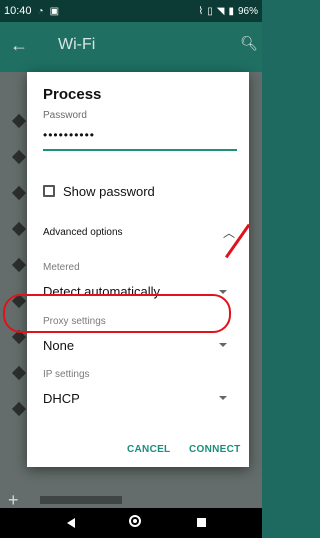 The width and height of the screenshot is (320, 538). What do you see at coordinates (49, 191) in the screenshot?
I see `show-password-checkbox` at bounding box center [49, 191].